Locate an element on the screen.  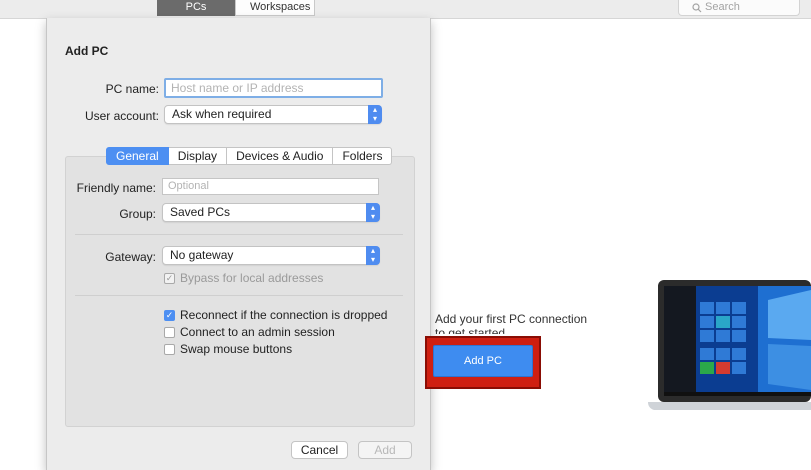
tab-folders: Folders is located at coordinates (363, 156).